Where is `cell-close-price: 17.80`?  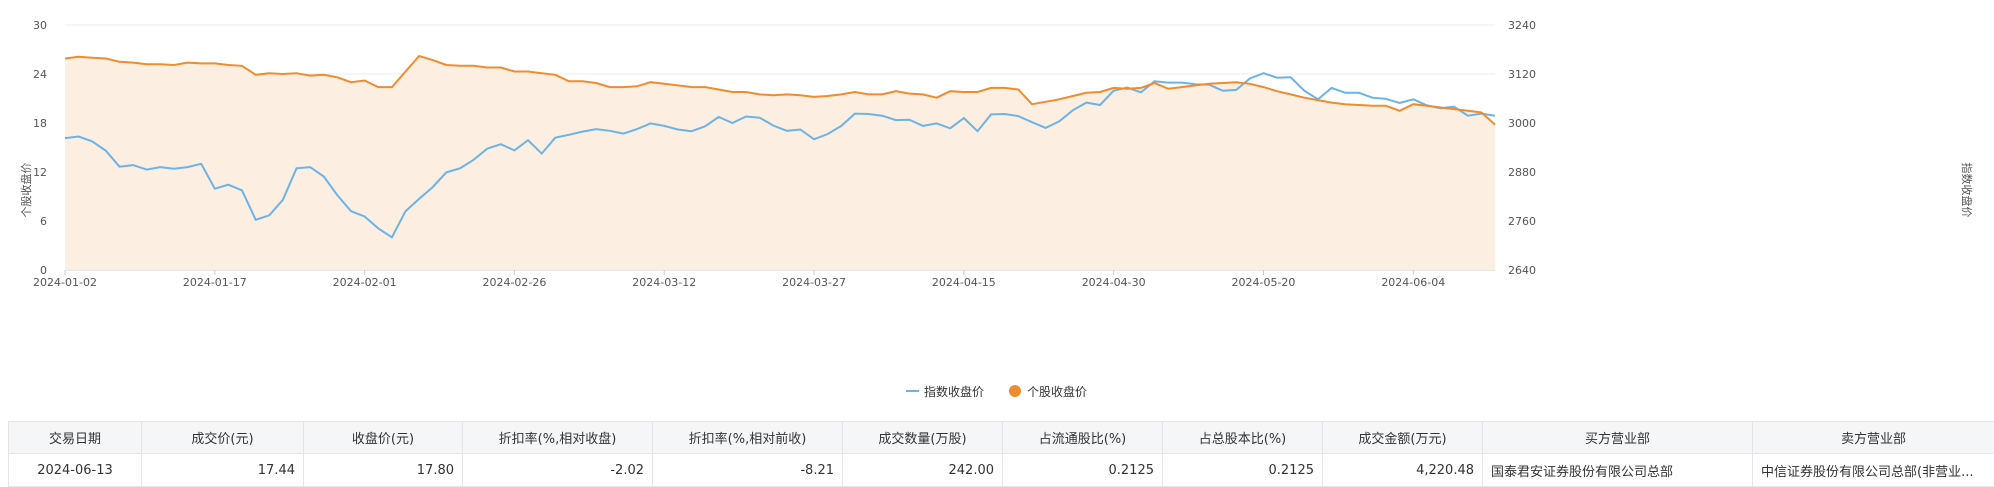 cell-close-price: 17.80 is located at coordinates (383, 470).